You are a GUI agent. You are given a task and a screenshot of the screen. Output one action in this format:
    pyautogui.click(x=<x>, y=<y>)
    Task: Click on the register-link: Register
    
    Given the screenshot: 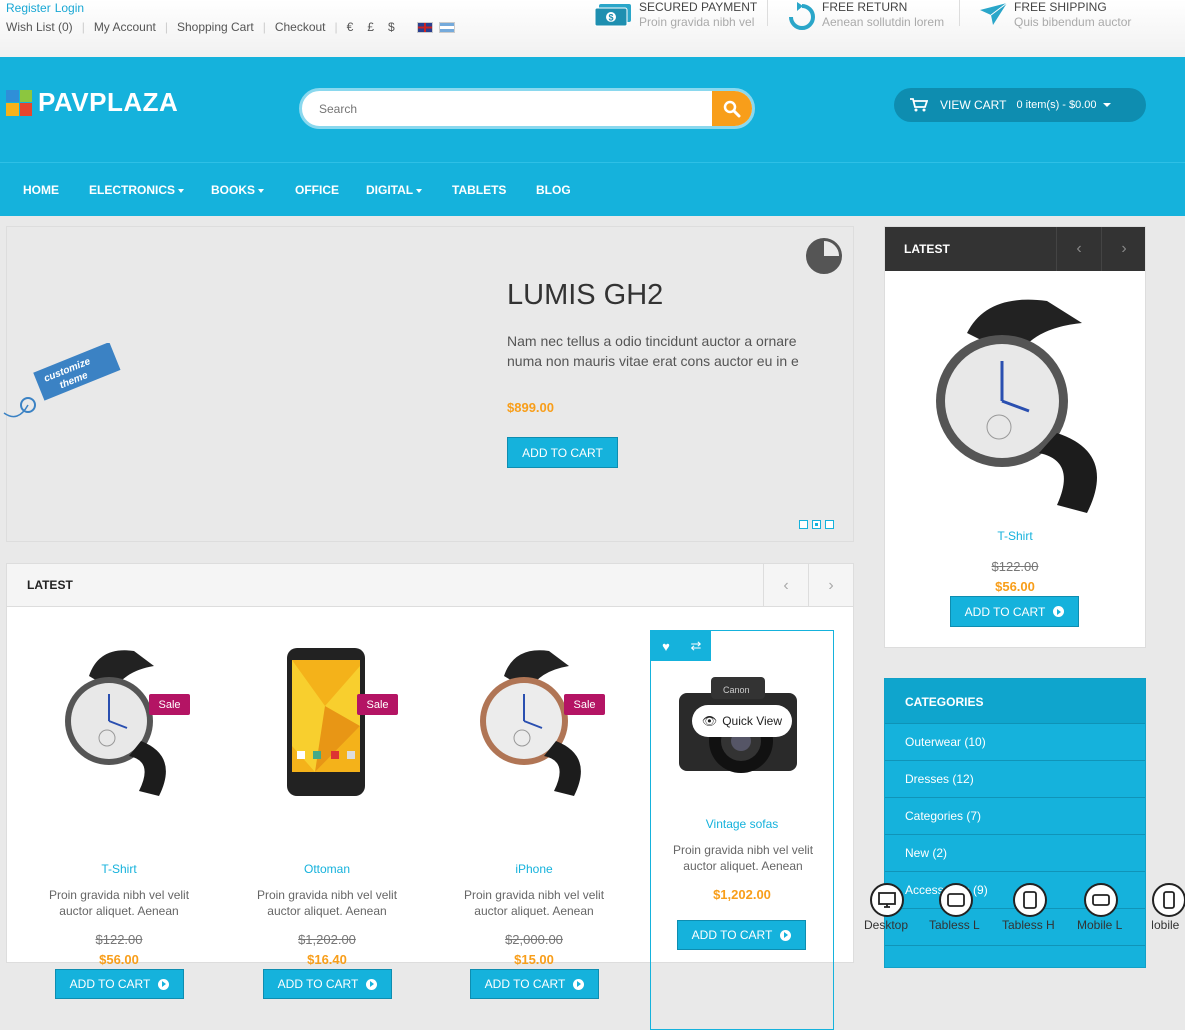 What is the action you would take?
    pyautogui.click(x=28, y=8)
    